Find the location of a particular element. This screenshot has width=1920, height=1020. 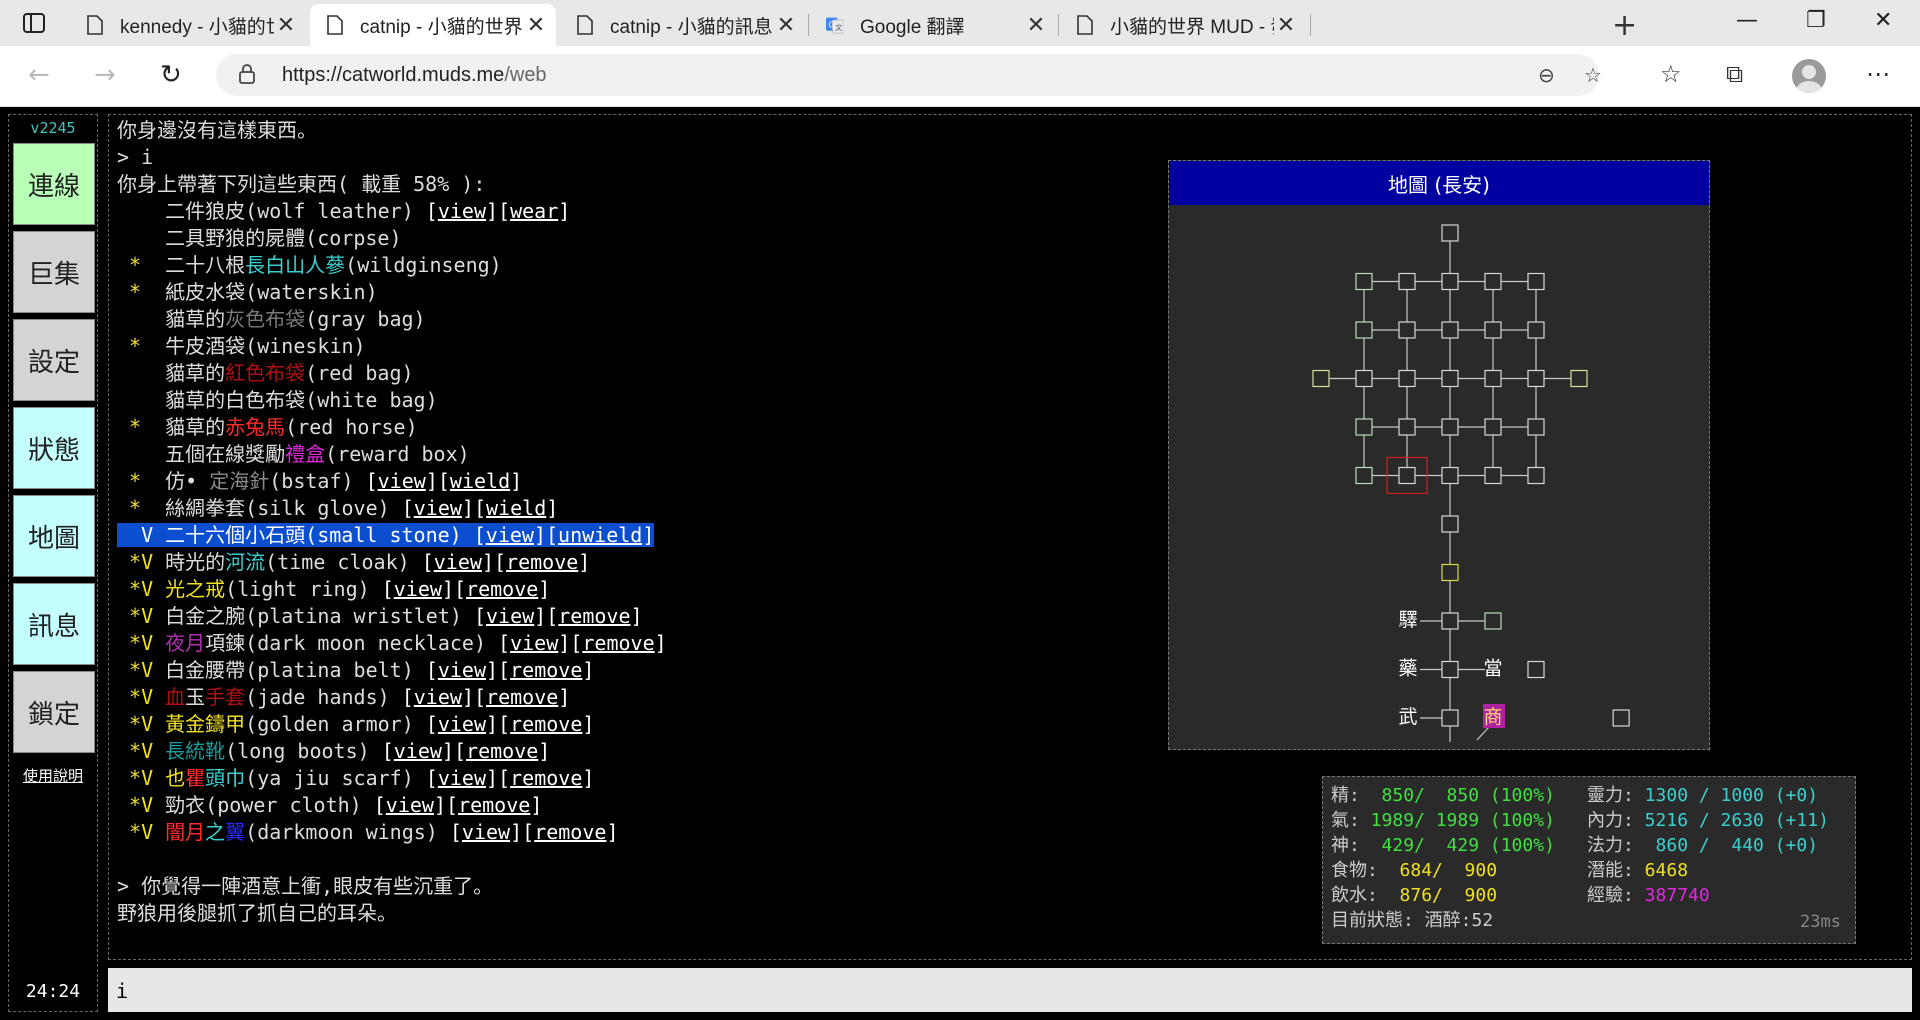

status-button: 狀態 is located at coordinates (54, 448).